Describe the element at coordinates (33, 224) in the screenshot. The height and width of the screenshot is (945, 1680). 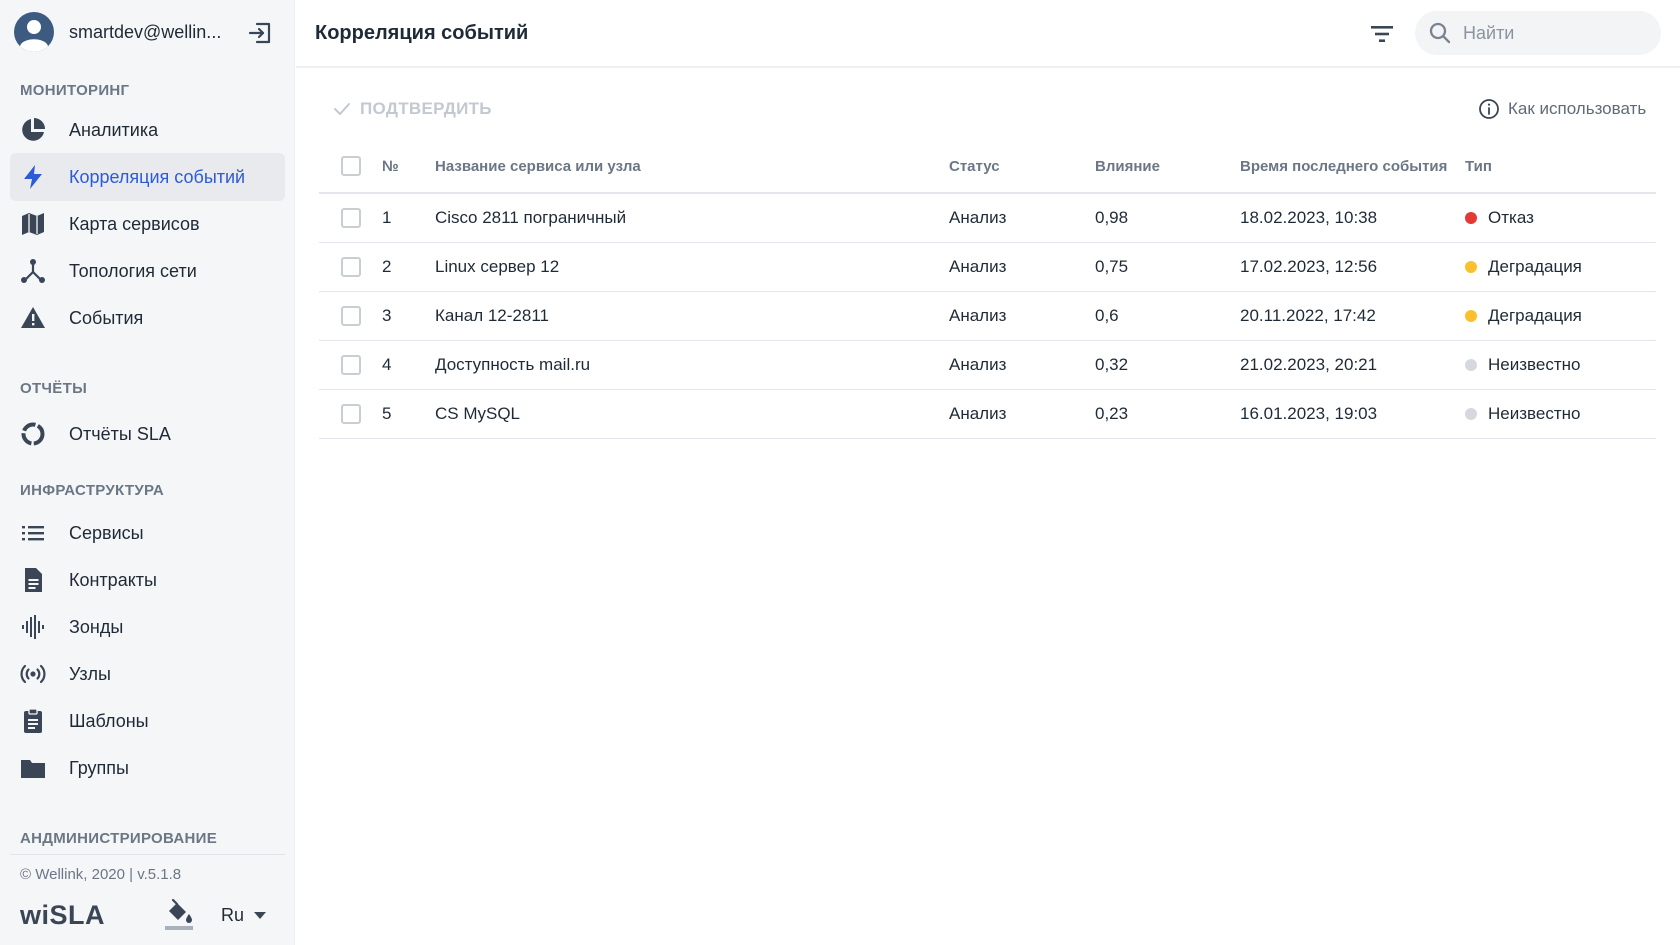
I see `map-icon` at that location.